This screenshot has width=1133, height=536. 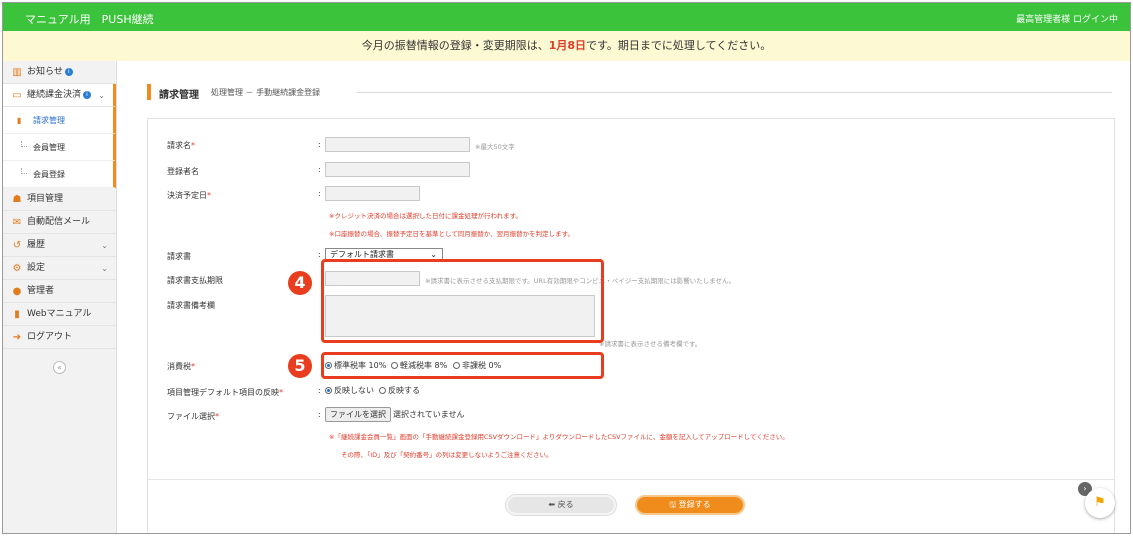 What do you see at coordinates (495, 147) in the screenshot?
I see `billing-name-hint: ※最大50文字` at bounding box center [495, 147].